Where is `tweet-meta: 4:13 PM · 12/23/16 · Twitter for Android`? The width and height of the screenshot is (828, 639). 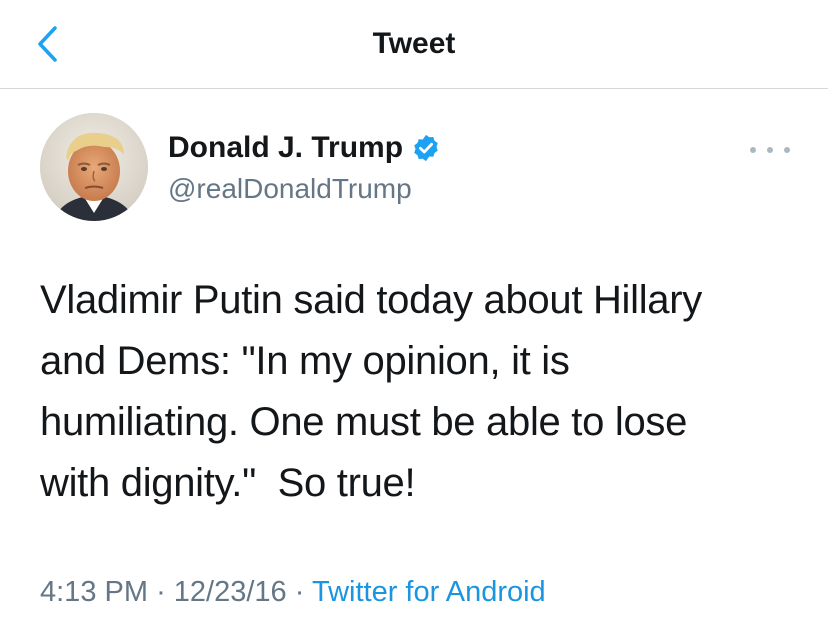 tweet-meta: 4:13 PM · 12/23/16 · Twitter for Android is located at coordinates (293, 592).